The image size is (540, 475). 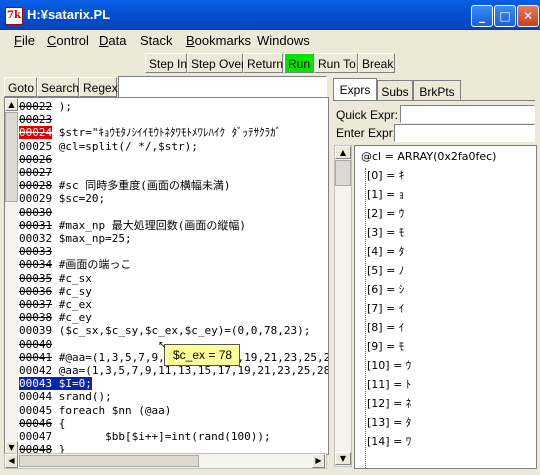 What do you see at coordinates (11, 104) in the screenshot?
I see `scroll-up-arrow: ▲` at bounding box center [11, 104].